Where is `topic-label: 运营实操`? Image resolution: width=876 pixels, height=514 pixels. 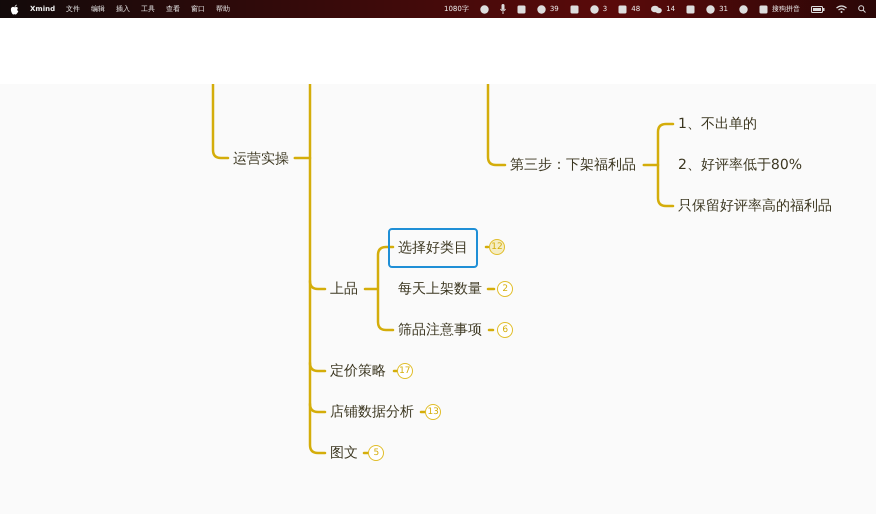
topic-label: 运营实操 is located at coordinates (261, 159).